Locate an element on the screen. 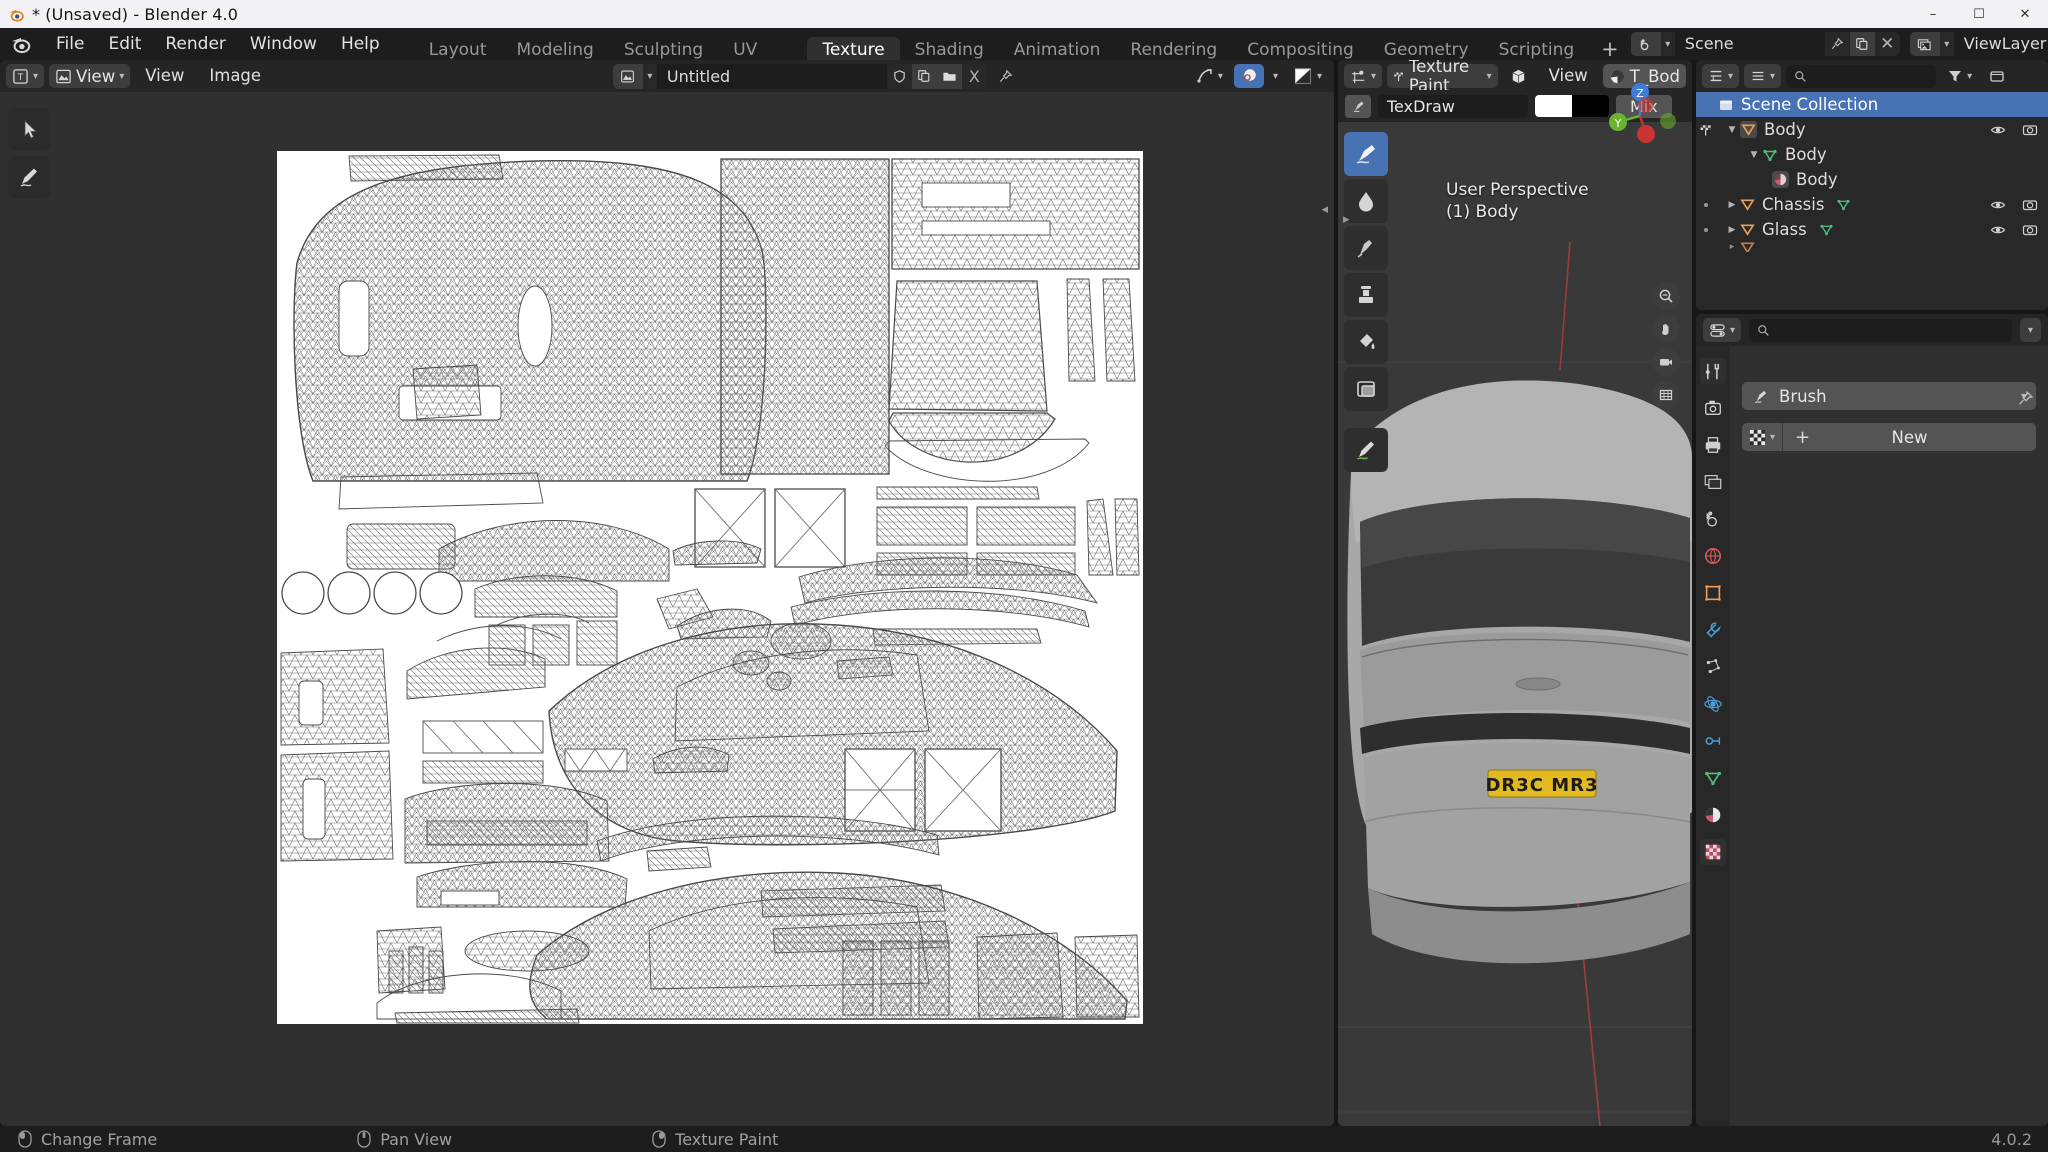 The width and height of the screenshot is (2048, 1152). menu-file: File is located at coordinates (70, 44).